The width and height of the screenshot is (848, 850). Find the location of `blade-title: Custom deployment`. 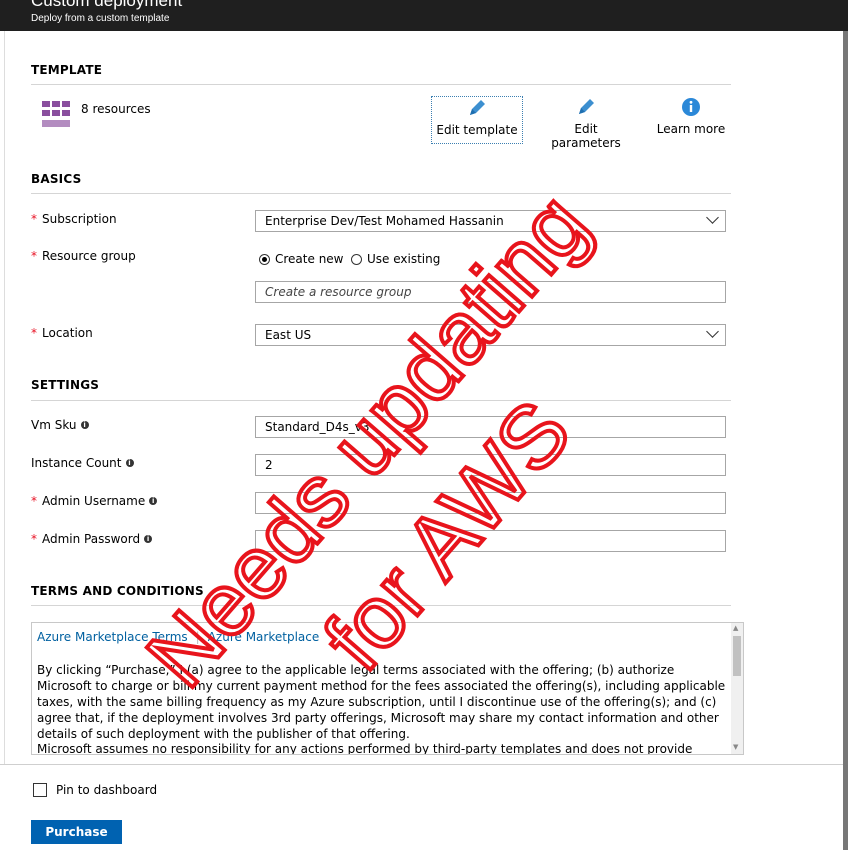

blade-title: Custom deployment is located at coordinates (107, 5).